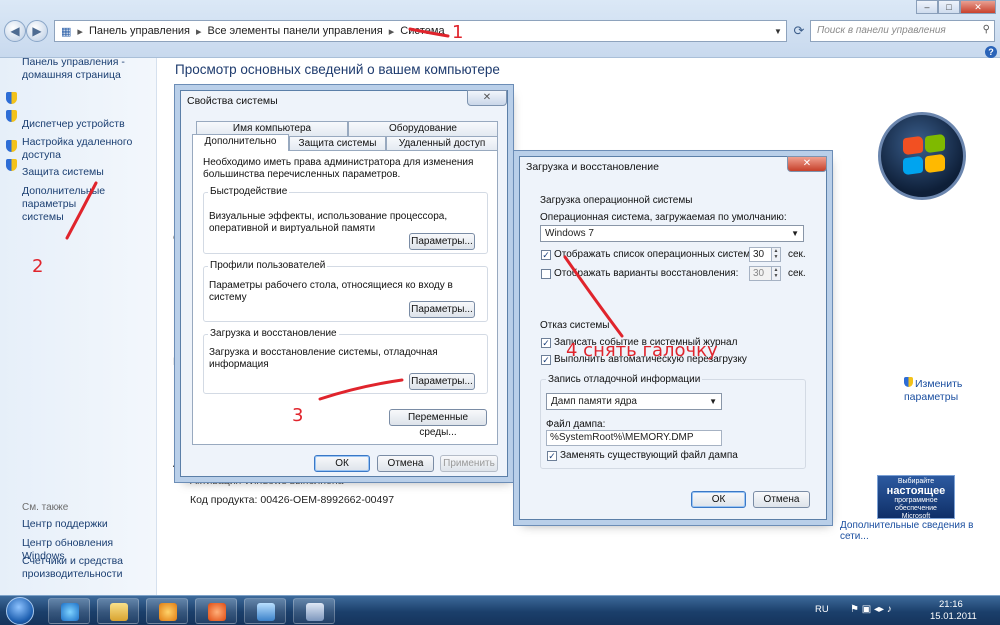 The width and height of the screenshot is (1000, 625). What do you see at coordinates (653, 254) in the screenshot?
I see `show-os-list-label: Отображать список операционных систем:` at bounding box center [653, 254].